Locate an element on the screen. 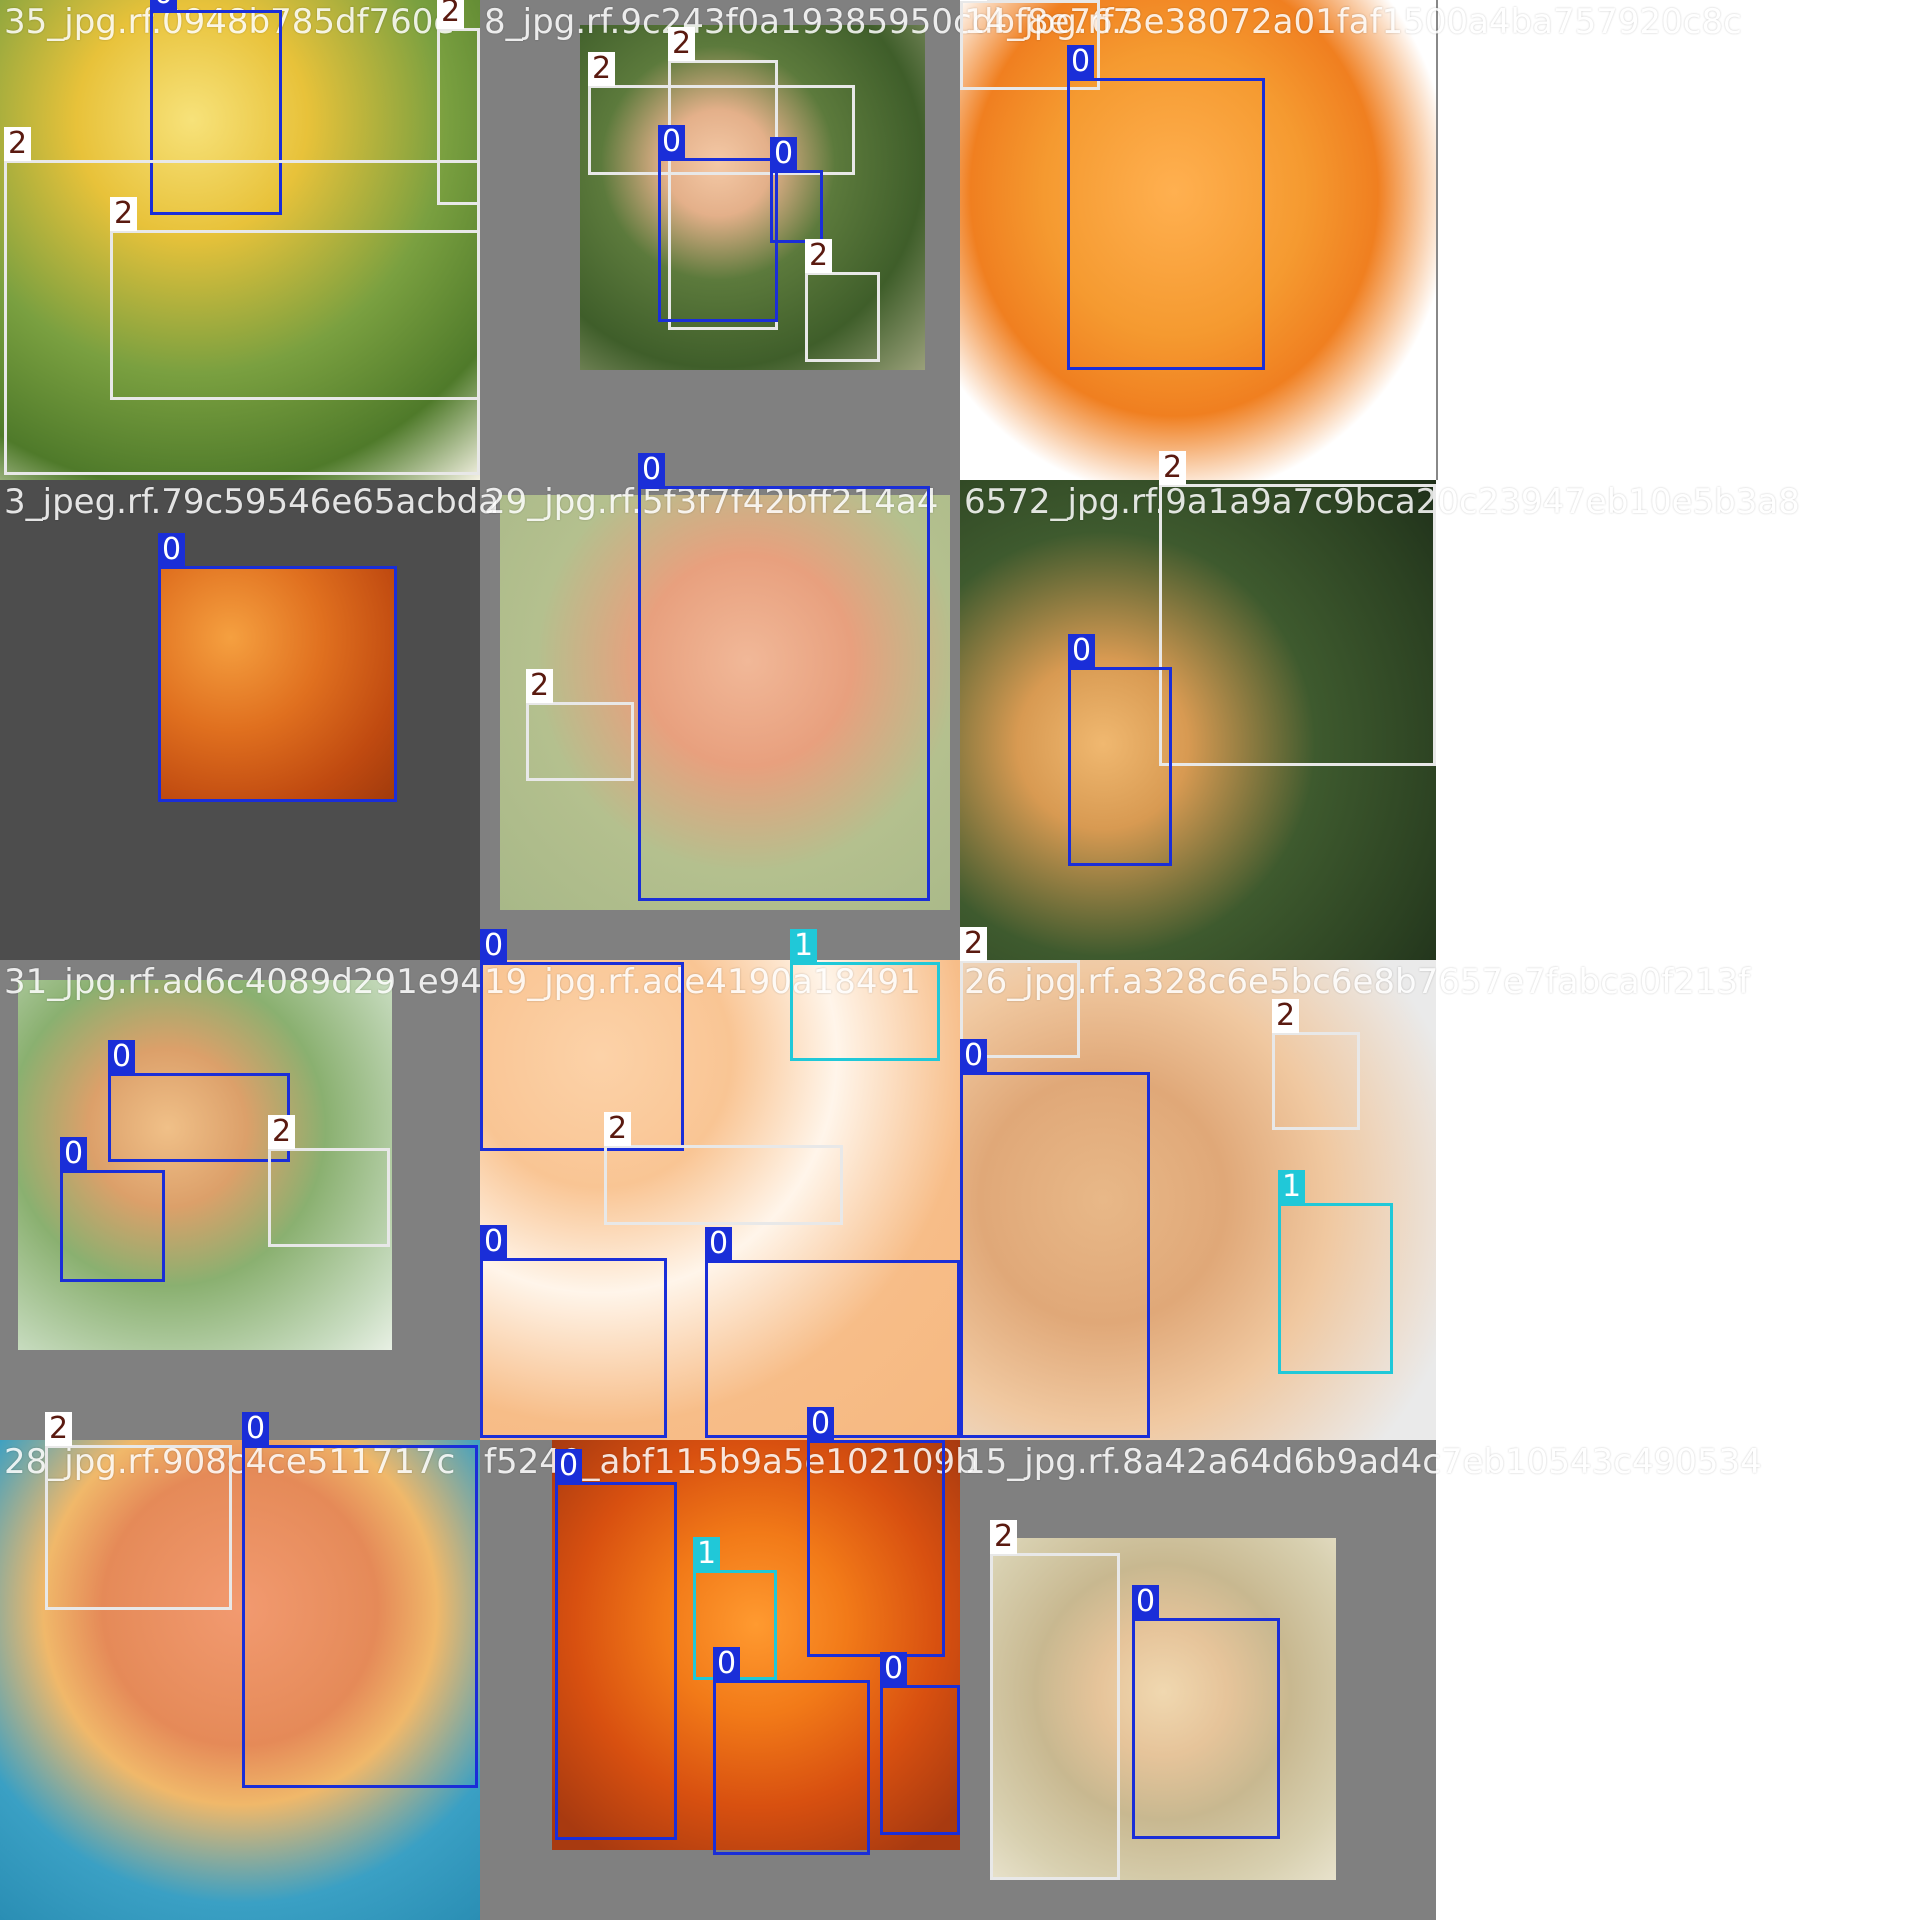 The width and height of the screenshot is (1920, 1920). mosaic-tile: f5240_abf115b9a5e102109b 0 0 1 0 0 is located at coordinates (728, 1663).